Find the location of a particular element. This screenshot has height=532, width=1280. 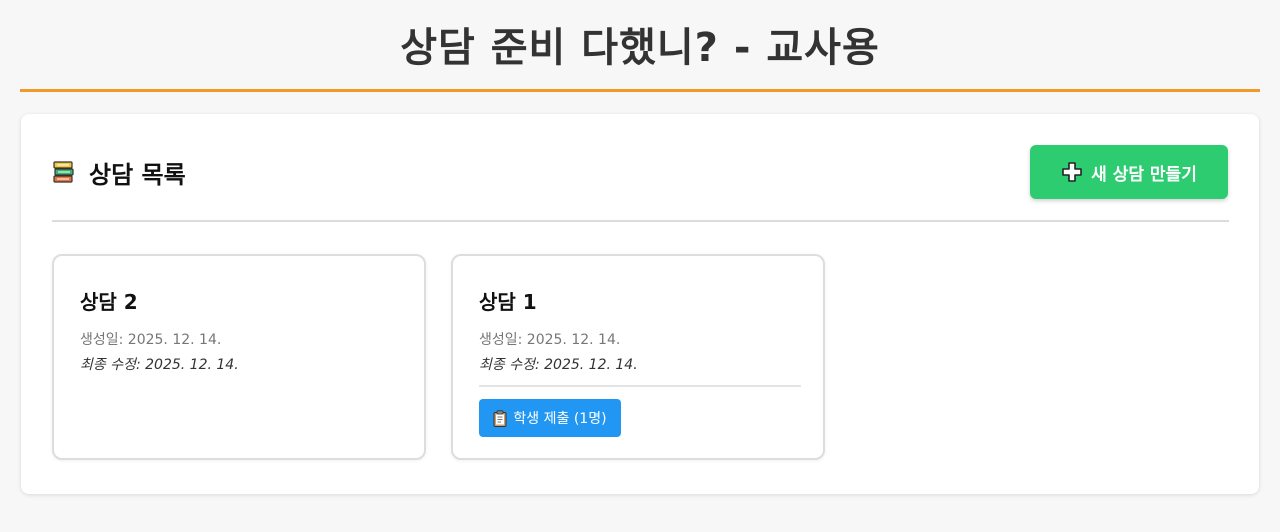

student-submissions-label: 학생 제출 (1명) is located at coordinates (560, 419).